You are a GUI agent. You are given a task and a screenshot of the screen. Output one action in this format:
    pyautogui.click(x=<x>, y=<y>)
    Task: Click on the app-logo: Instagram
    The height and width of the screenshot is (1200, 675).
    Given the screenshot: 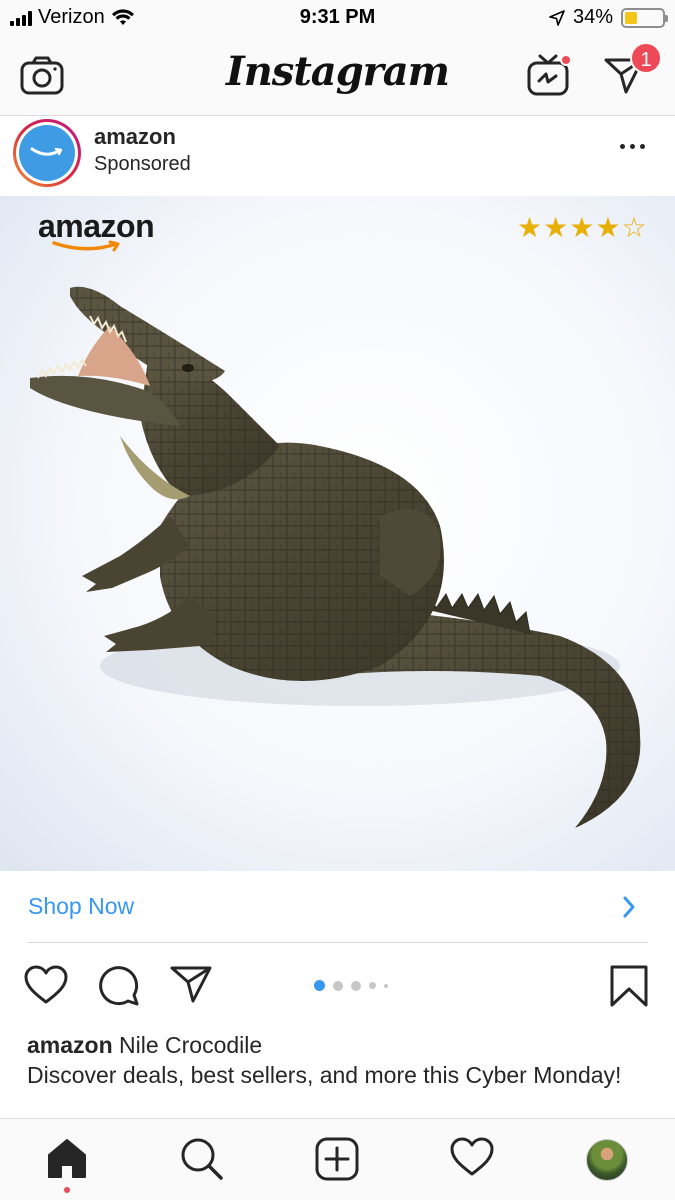 What is the action you would take?
    pyautogui.click(x=338, y=71)
    